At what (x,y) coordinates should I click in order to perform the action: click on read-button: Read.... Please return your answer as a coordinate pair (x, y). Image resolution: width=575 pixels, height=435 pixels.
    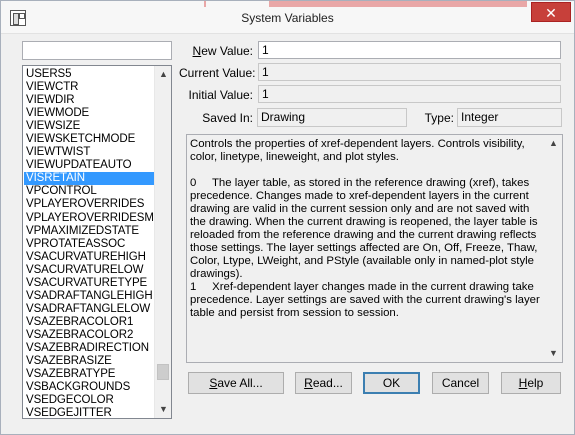
    Looking at the image, I should click on (323, 383).